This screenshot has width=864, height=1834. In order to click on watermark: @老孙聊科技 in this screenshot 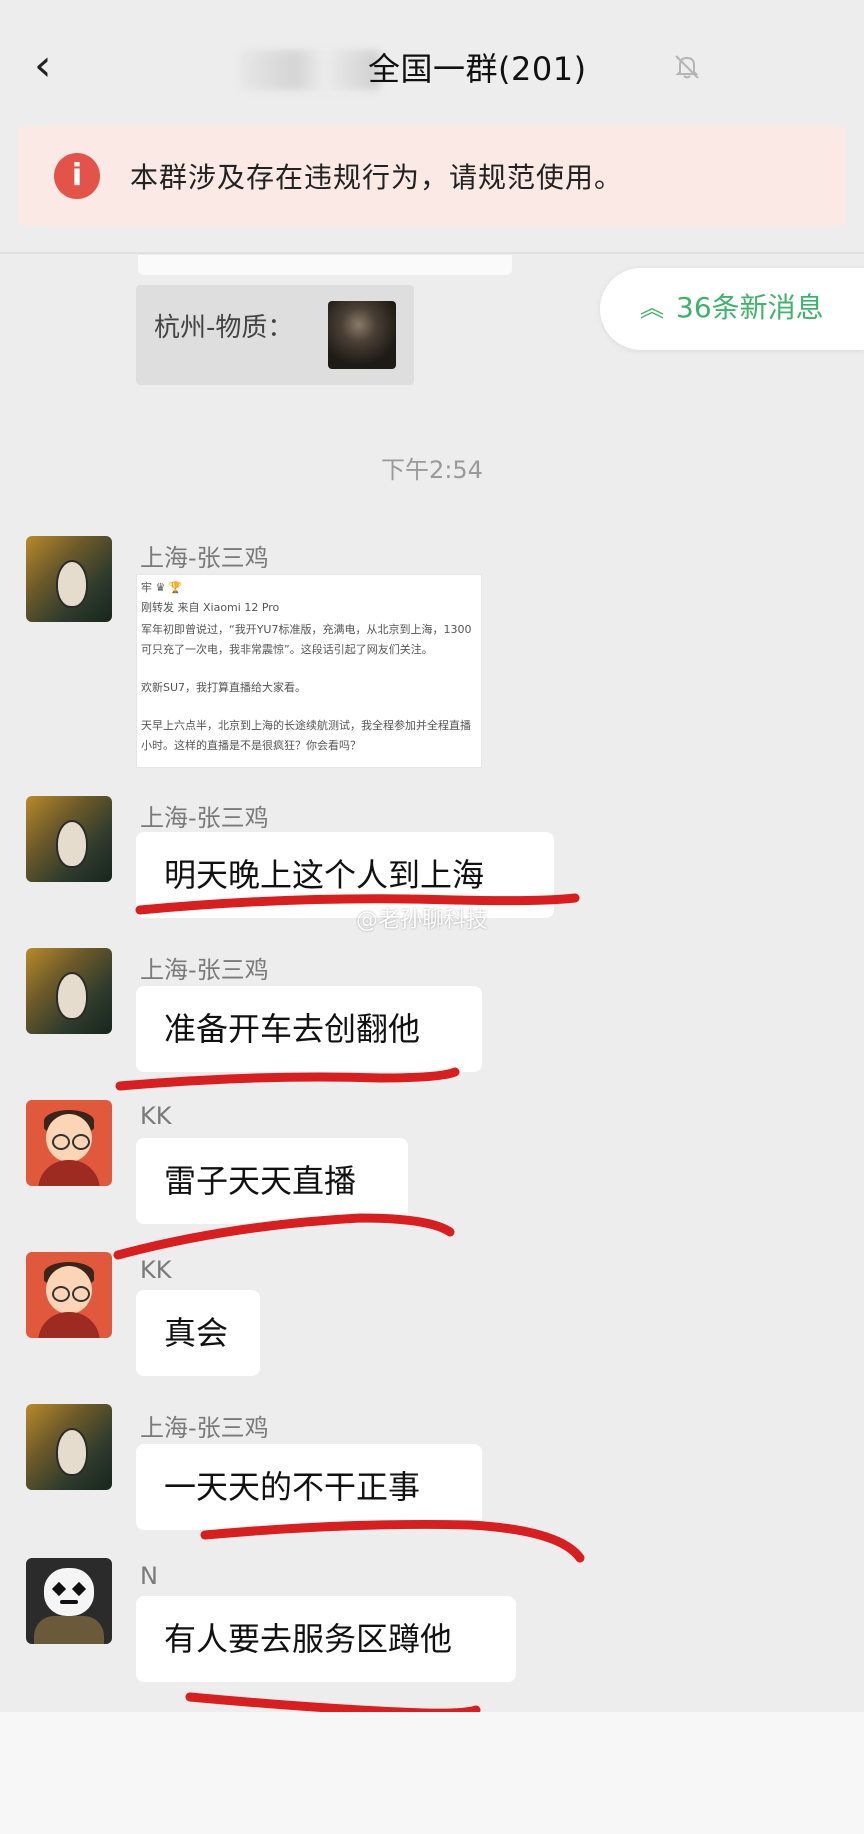, I will do `click(422, 920)`.